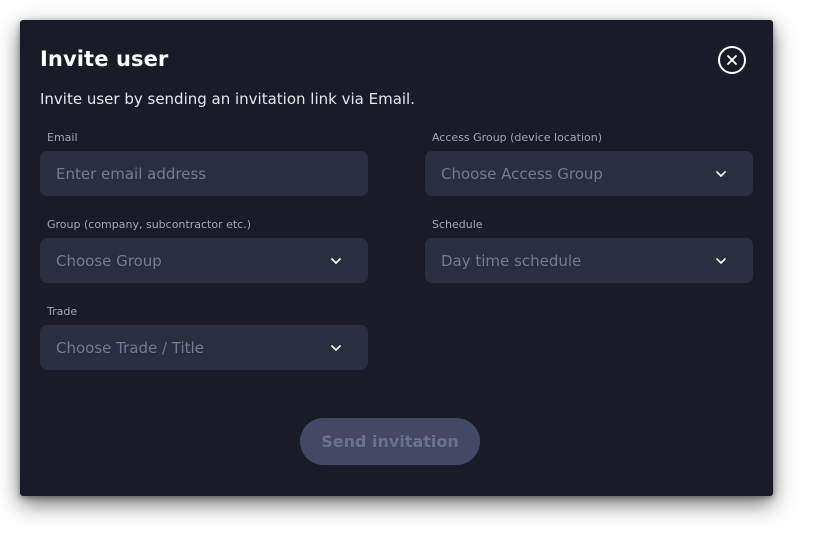 The image size is (813, 537). What do you see at coordinates (390, 441) in the screenshot?
I see `send-invitation-button: Send invitation` at bounding box center [390, 441].